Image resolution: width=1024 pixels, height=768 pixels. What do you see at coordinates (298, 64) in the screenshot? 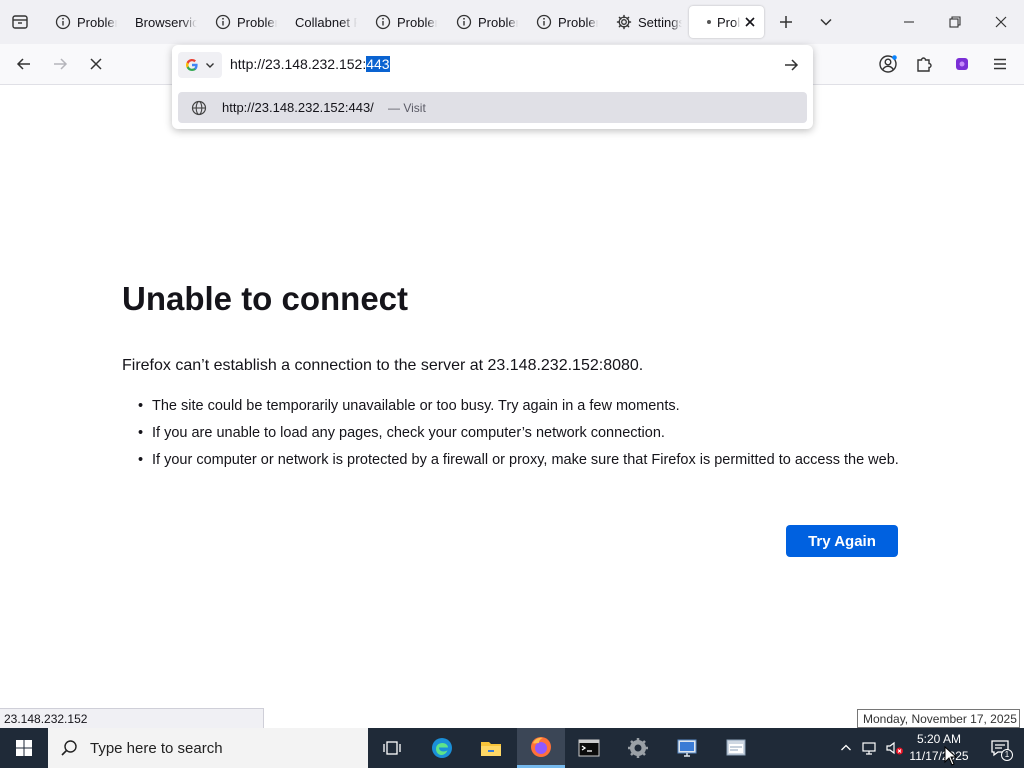
I see `url-text: http://23.148.232.152:` at bounding box center [298, 64].